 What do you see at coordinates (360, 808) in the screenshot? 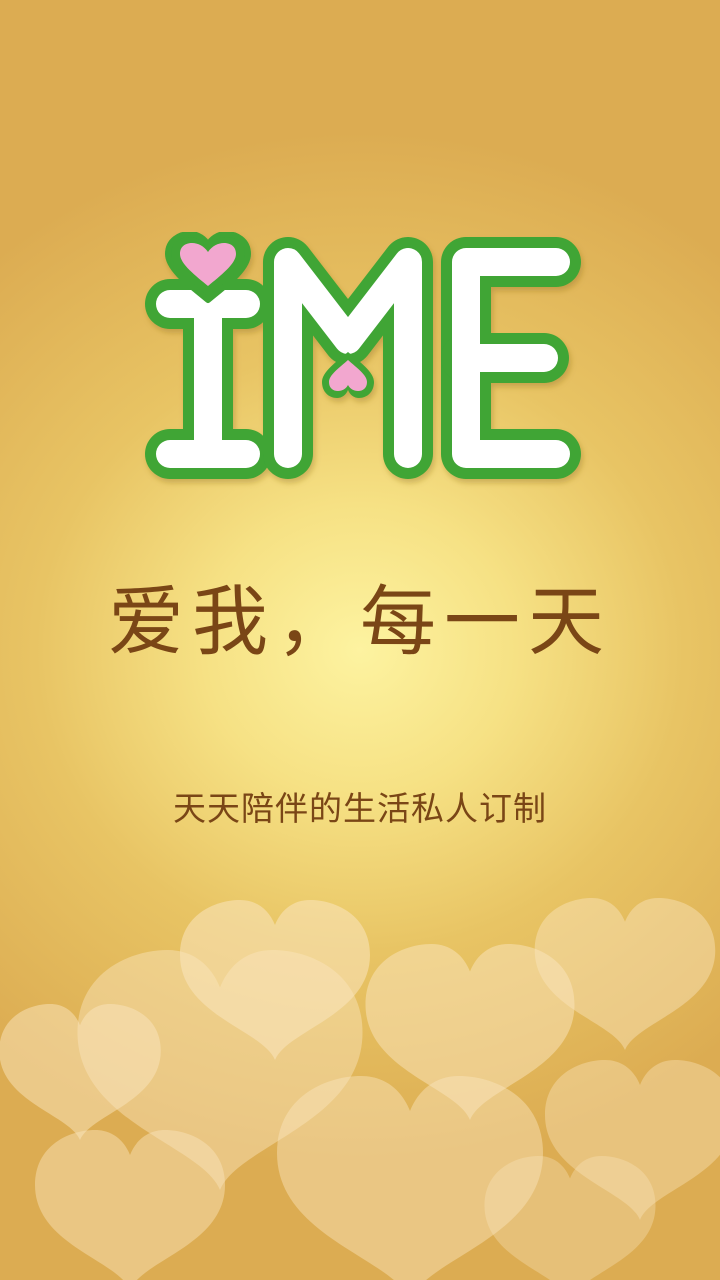
I see `subtitle: 天天陪伴的生活私人订制` at bounding box center [360, 808].